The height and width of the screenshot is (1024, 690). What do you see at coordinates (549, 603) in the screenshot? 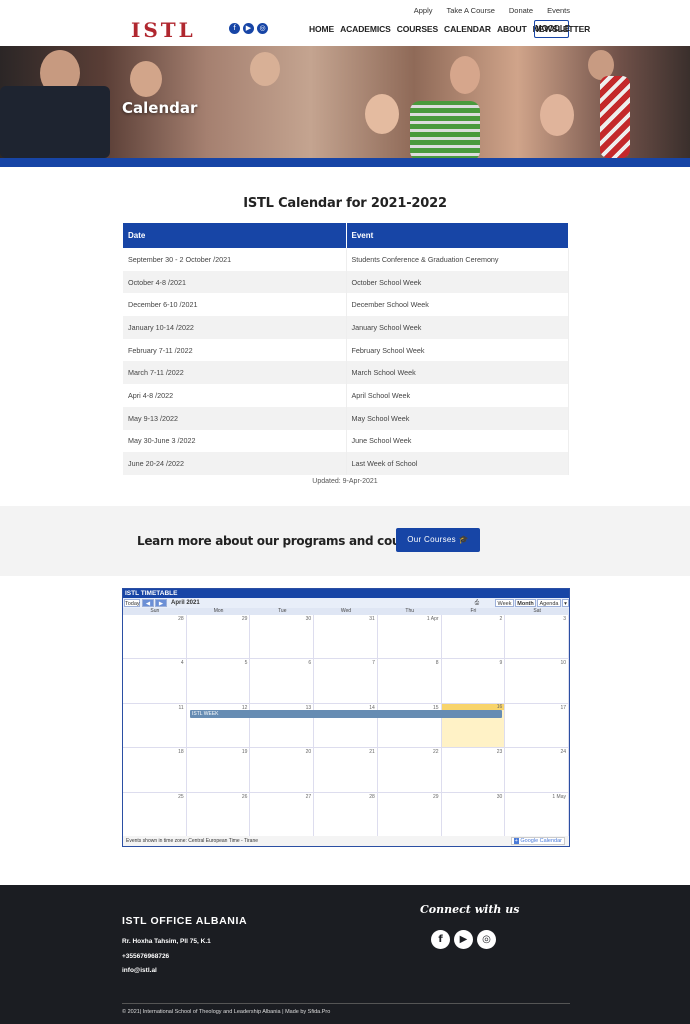
I see `agenda-view-tab: Agenda` at bounding box center [549, 603].